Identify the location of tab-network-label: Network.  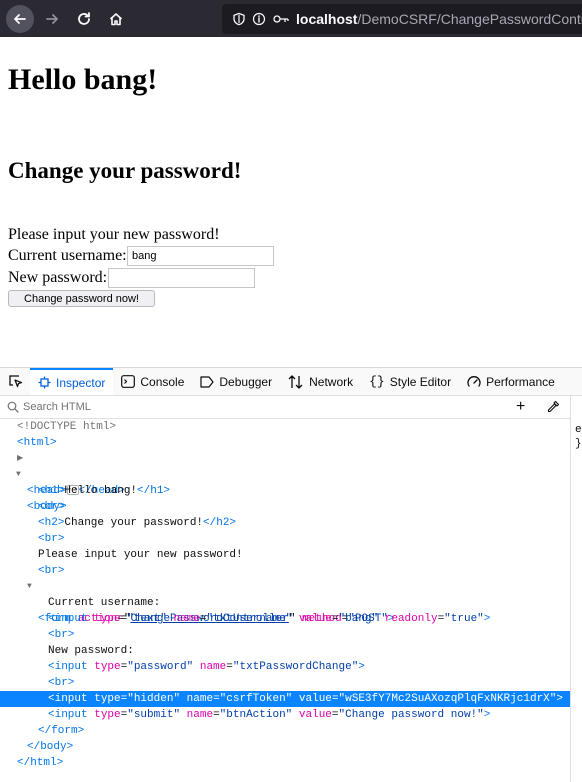
(331, 381).